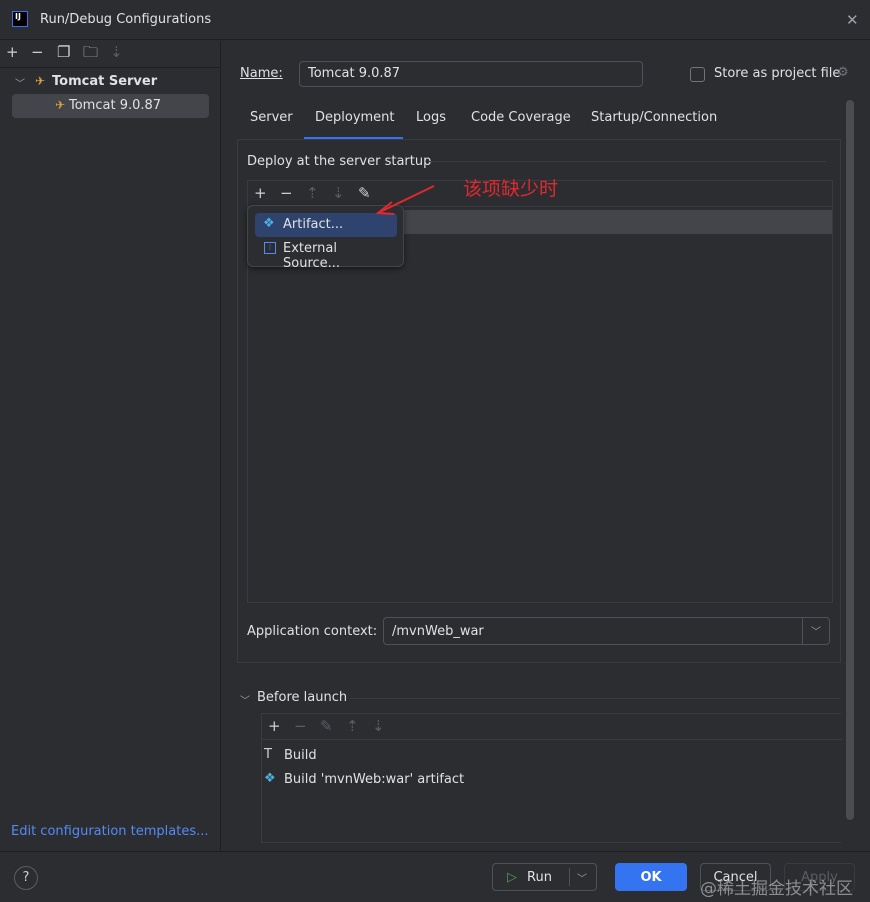  I want to click on before-launch-item: Build, so click(300, 755).